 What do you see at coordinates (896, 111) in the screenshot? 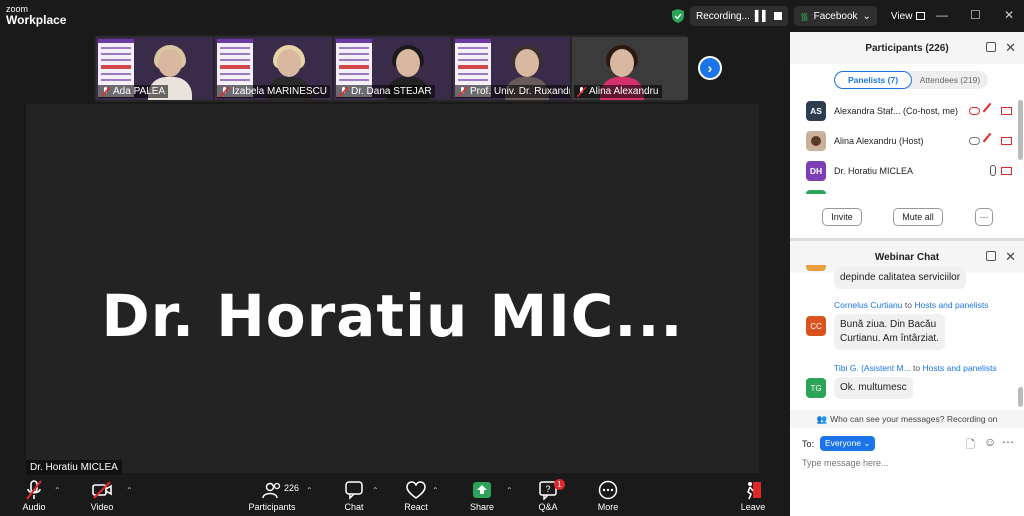
I see `participant-name: Alexandra Staf... (Co-host, me)` at bounding box center [896, 111].